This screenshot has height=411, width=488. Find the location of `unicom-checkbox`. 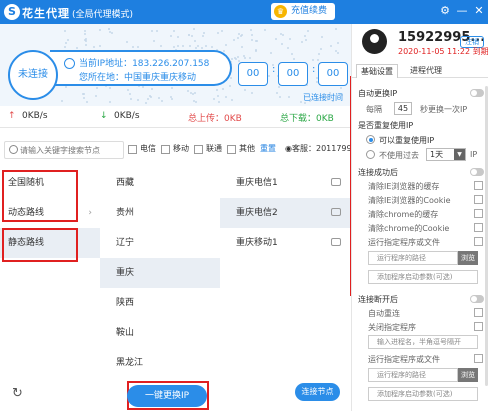

unicom-checkbox is located at coordinates (198, 149).